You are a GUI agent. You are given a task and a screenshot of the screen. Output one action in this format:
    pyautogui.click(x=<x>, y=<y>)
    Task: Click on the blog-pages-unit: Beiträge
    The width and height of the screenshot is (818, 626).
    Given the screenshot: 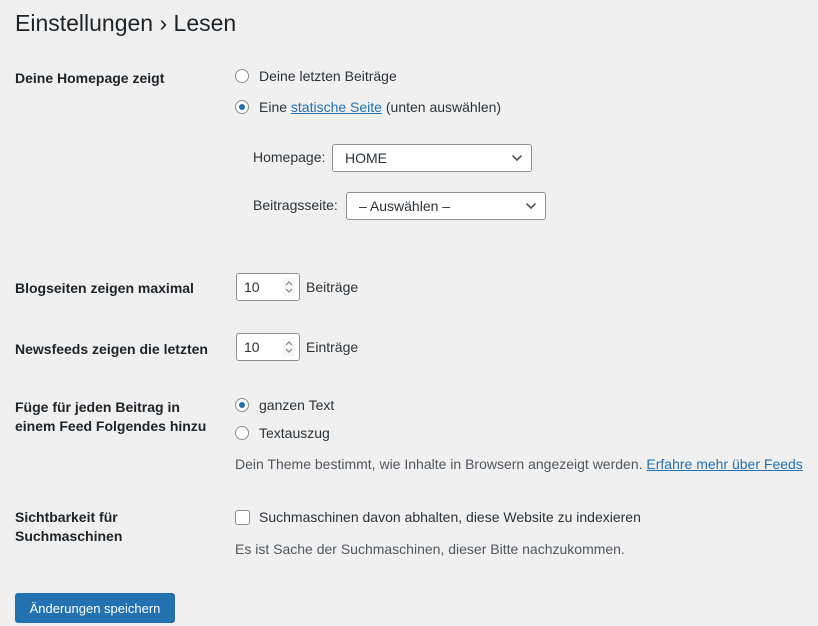 What is the action you would take?
    pyautogui.click(x=332, y=287)
    